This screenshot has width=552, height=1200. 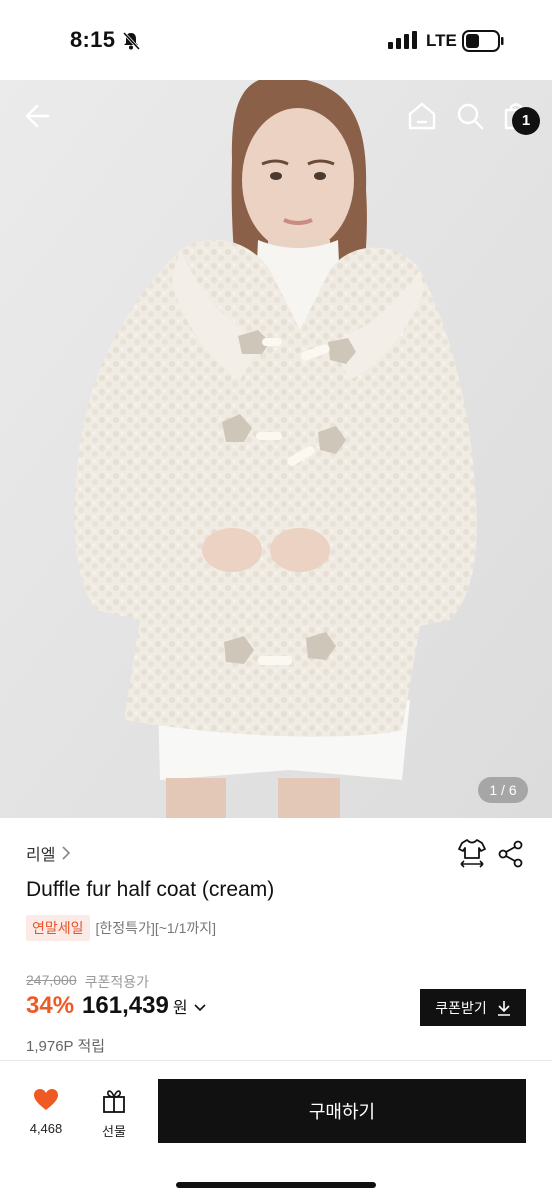 I want to click on arrow-left-icon, so click(x=37, y=116).